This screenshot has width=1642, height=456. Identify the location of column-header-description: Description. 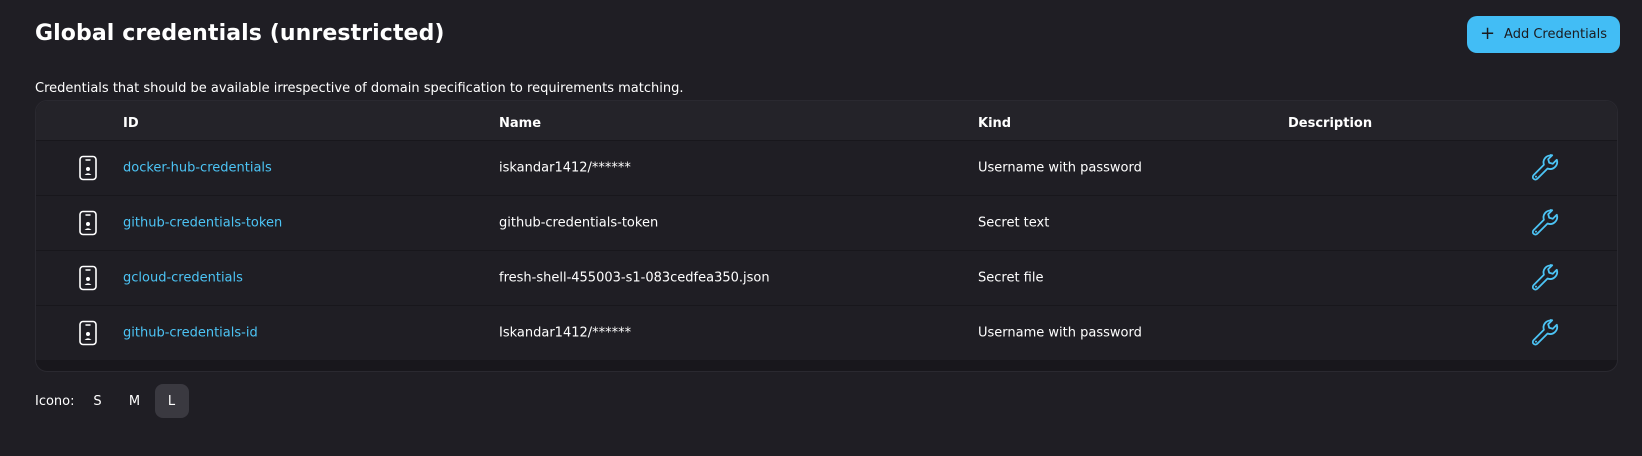
(1330, 123).